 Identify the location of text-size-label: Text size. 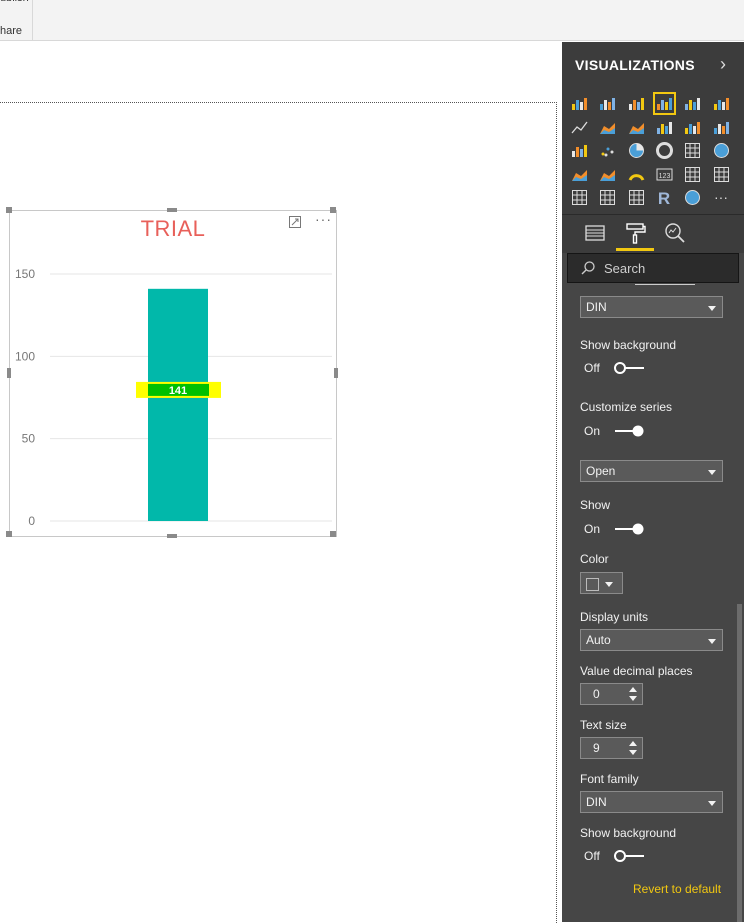
(603, 725).